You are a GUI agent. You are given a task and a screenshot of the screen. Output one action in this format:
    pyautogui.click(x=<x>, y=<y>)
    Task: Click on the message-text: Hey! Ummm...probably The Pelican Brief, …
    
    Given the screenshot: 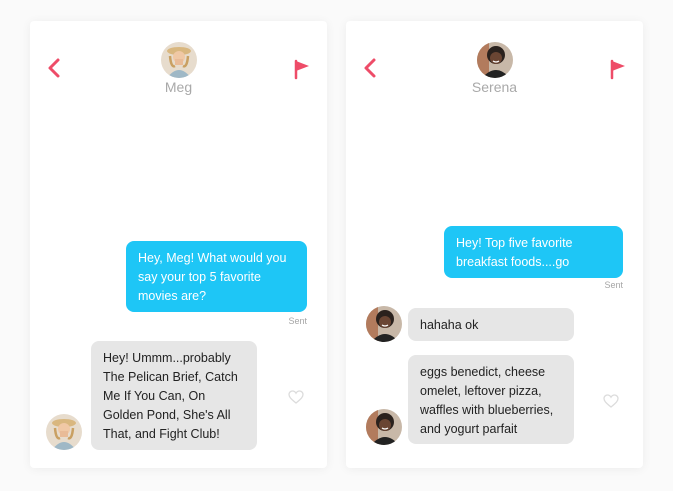 What is the action you would take?
    pyautogui.click(x=170, y=396)
    